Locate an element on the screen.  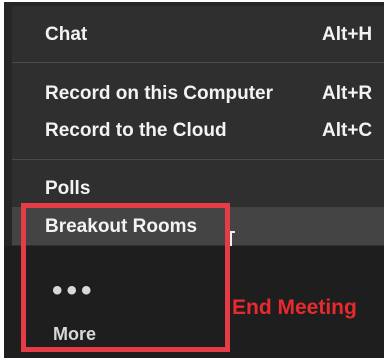
menu-item-label: Record to the Cloud is located at coordinates (136, 130).